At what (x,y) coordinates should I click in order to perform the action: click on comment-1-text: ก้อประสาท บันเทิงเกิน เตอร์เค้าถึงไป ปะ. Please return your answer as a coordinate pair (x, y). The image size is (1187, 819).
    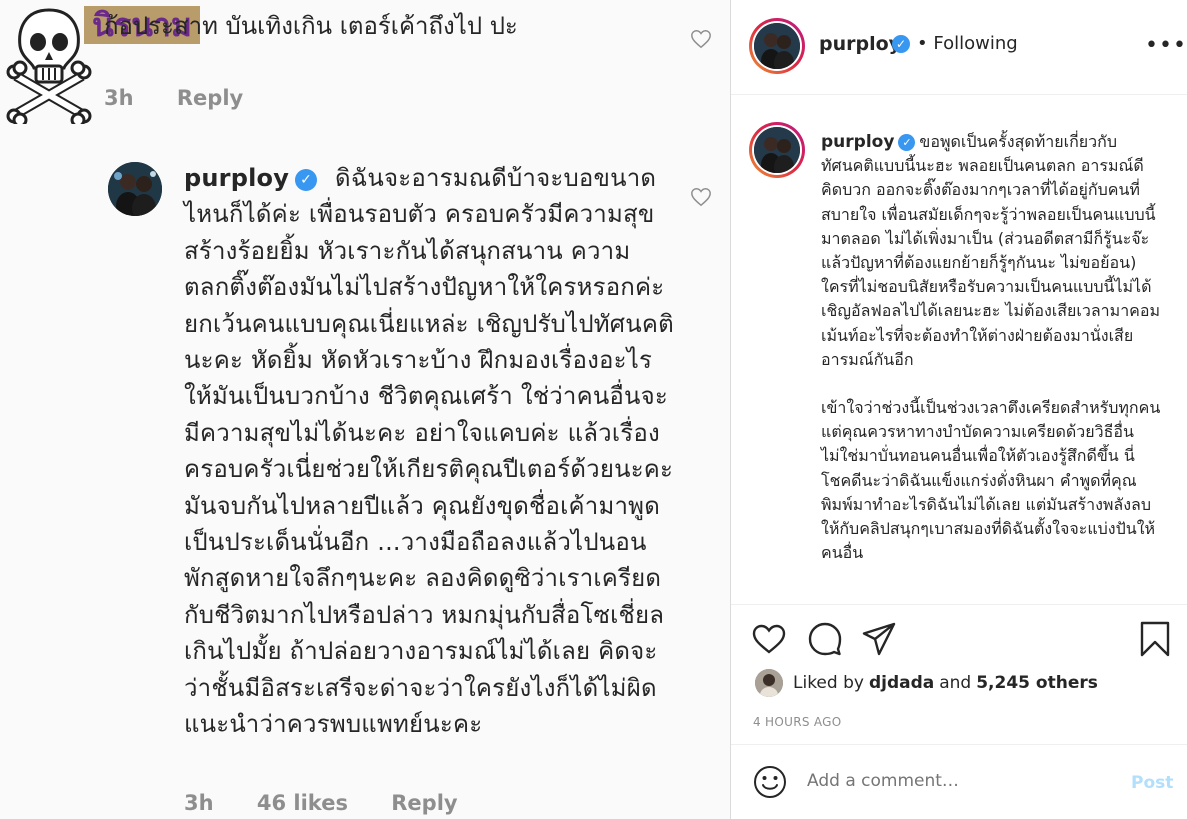
    Looking at the image, I should click on (311, 26).